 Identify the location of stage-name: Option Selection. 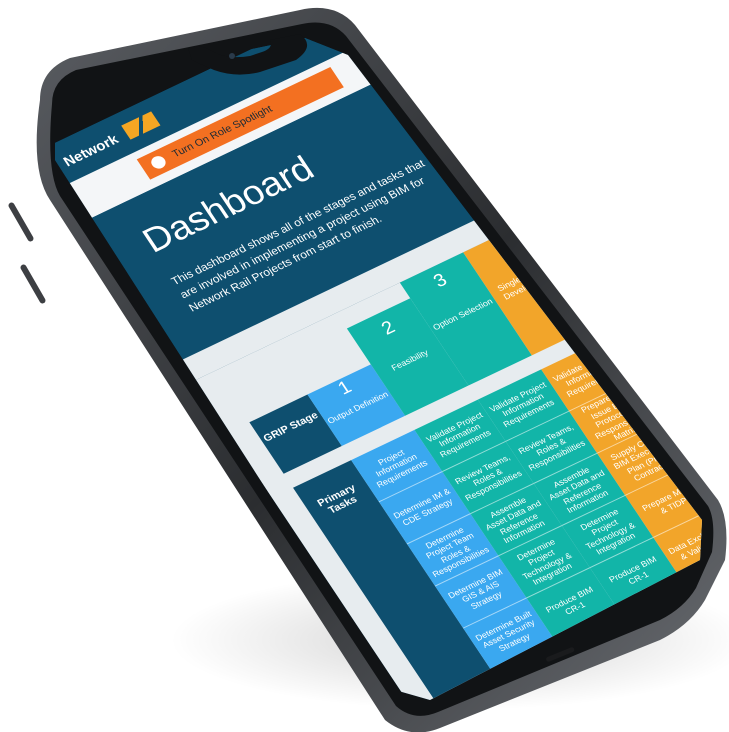
(463, 314).